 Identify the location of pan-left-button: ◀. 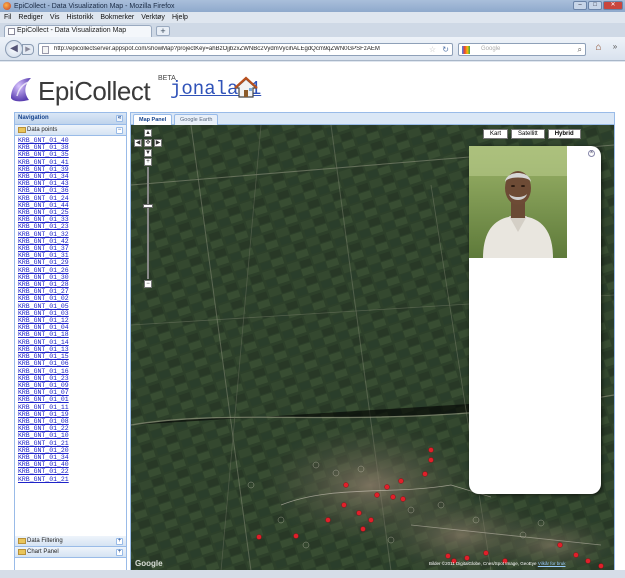
(138, 143).